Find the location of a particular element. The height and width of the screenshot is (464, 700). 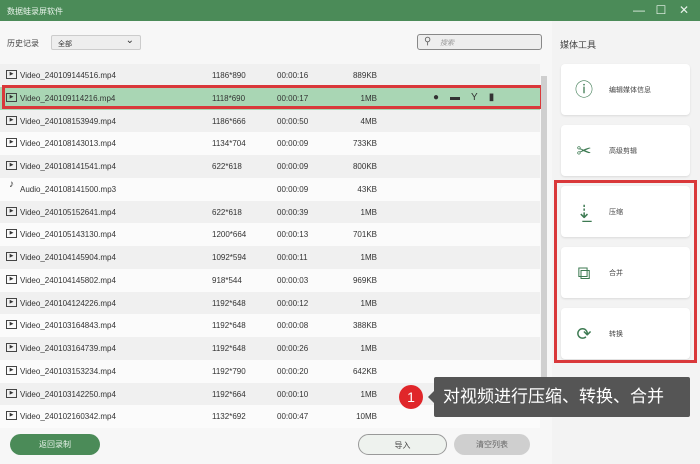

minimize-button: — is located at coordinates (639, 10).